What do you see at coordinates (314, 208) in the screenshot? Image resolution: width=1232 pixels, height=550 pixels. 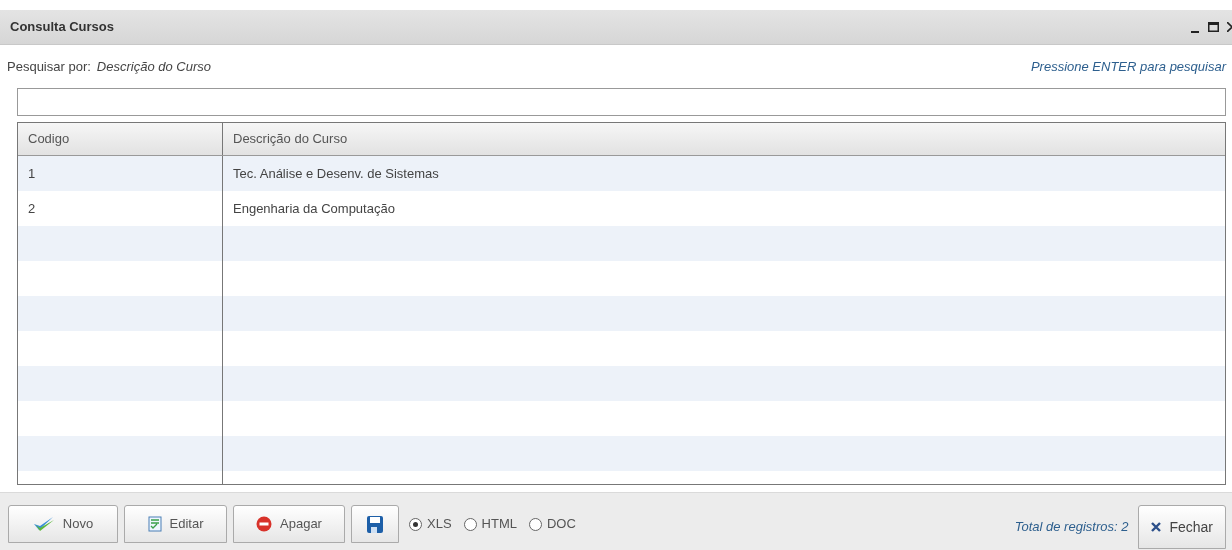 I see `table-cell-text: Engenharia da Computação` at bounding box center [314, 208].